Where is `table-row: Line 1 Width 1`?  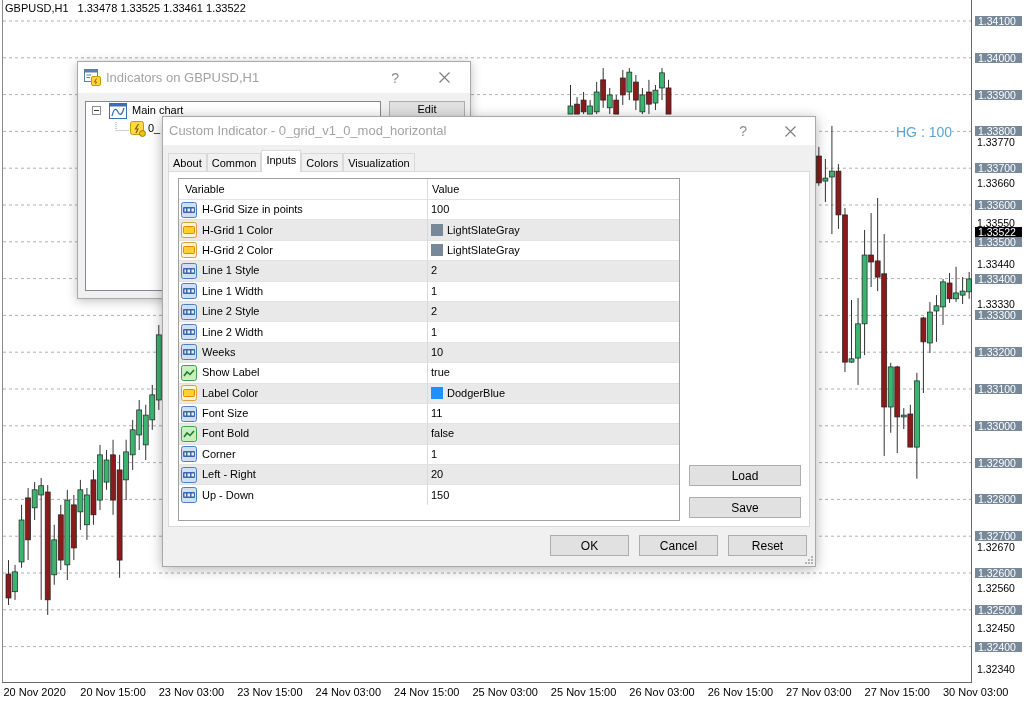 table-row: Line 1 Width 1 is located at coordinates (429, 290).